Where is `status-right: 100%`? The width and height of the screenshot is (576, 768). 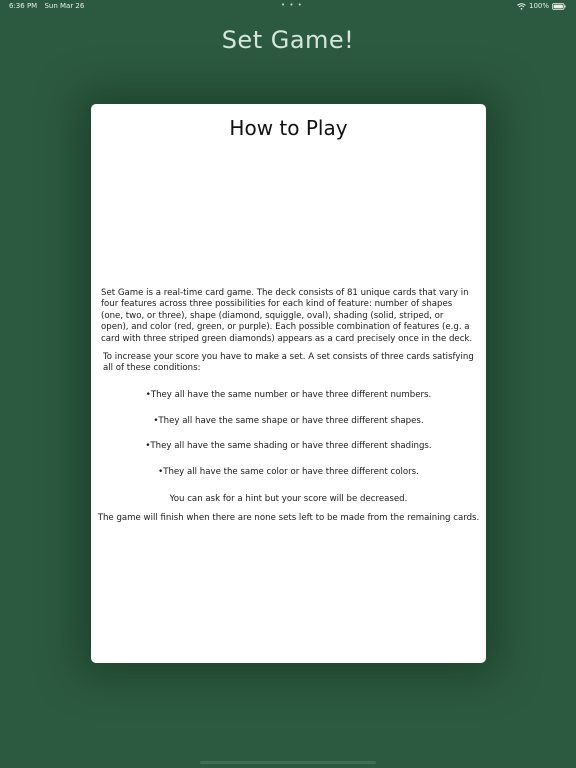
status-right: 100% is located at coordinates (541, 6).